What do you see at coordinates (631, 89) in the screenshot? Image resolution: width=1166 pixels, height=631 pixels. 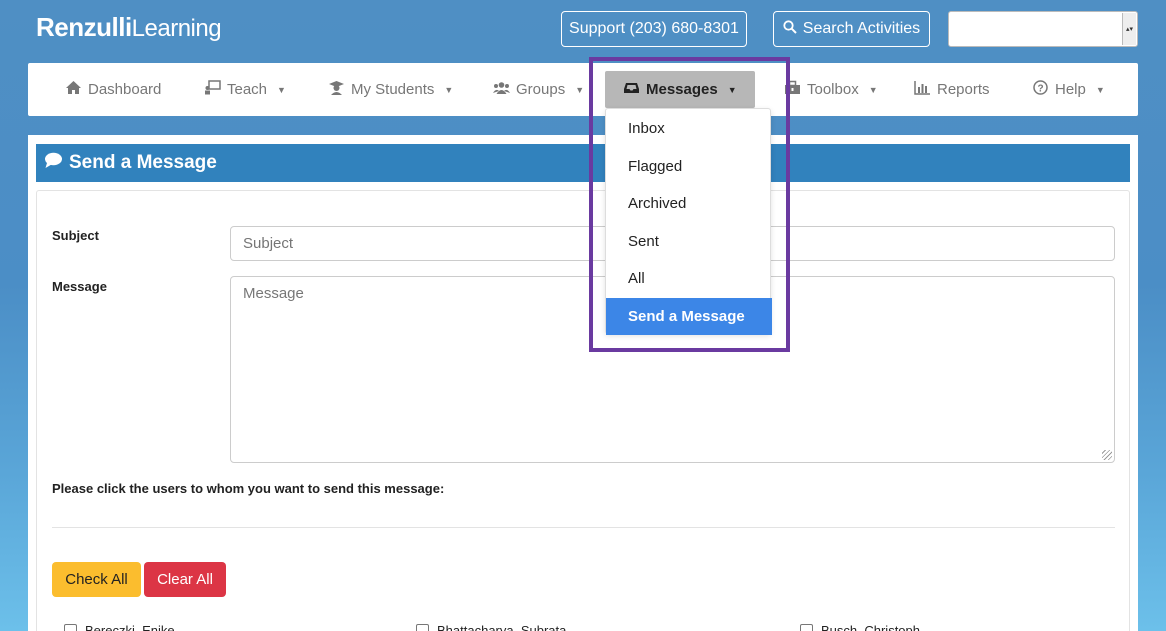 I see `inbox-icon` at bounding box center [631, 89].